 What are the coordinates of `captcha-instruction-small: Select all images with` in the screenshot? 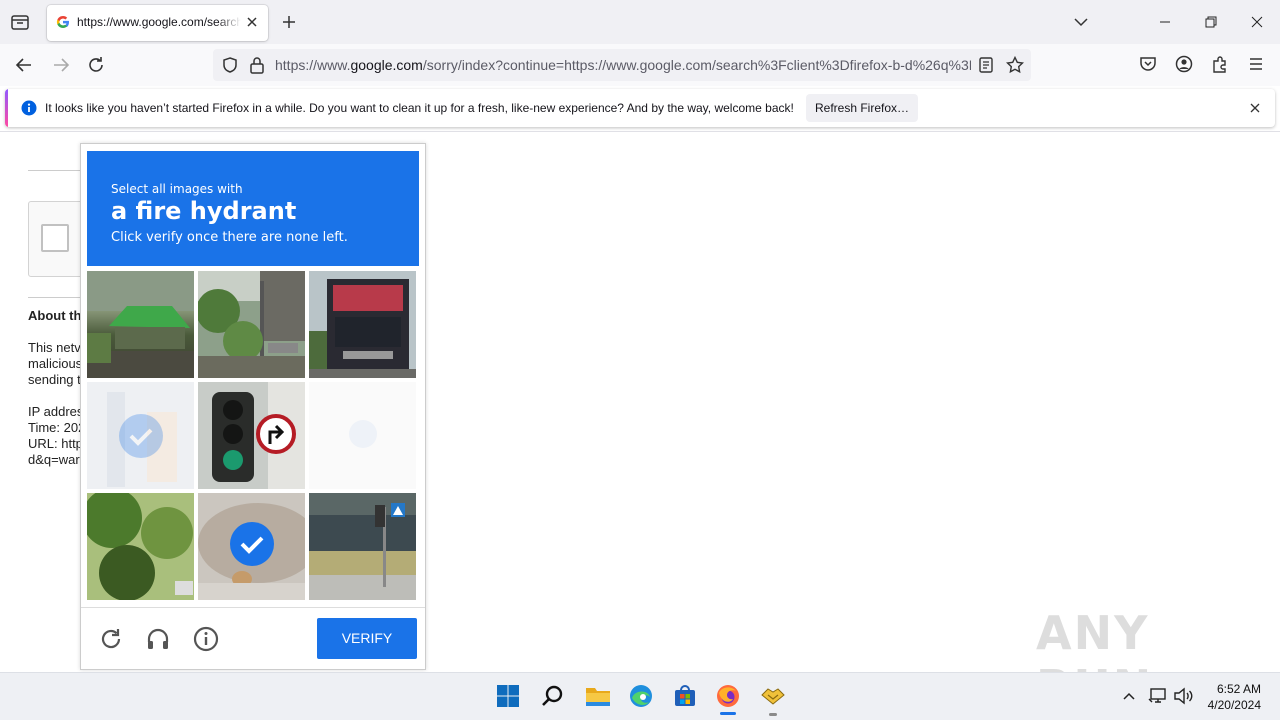 It's located at (177, 189).